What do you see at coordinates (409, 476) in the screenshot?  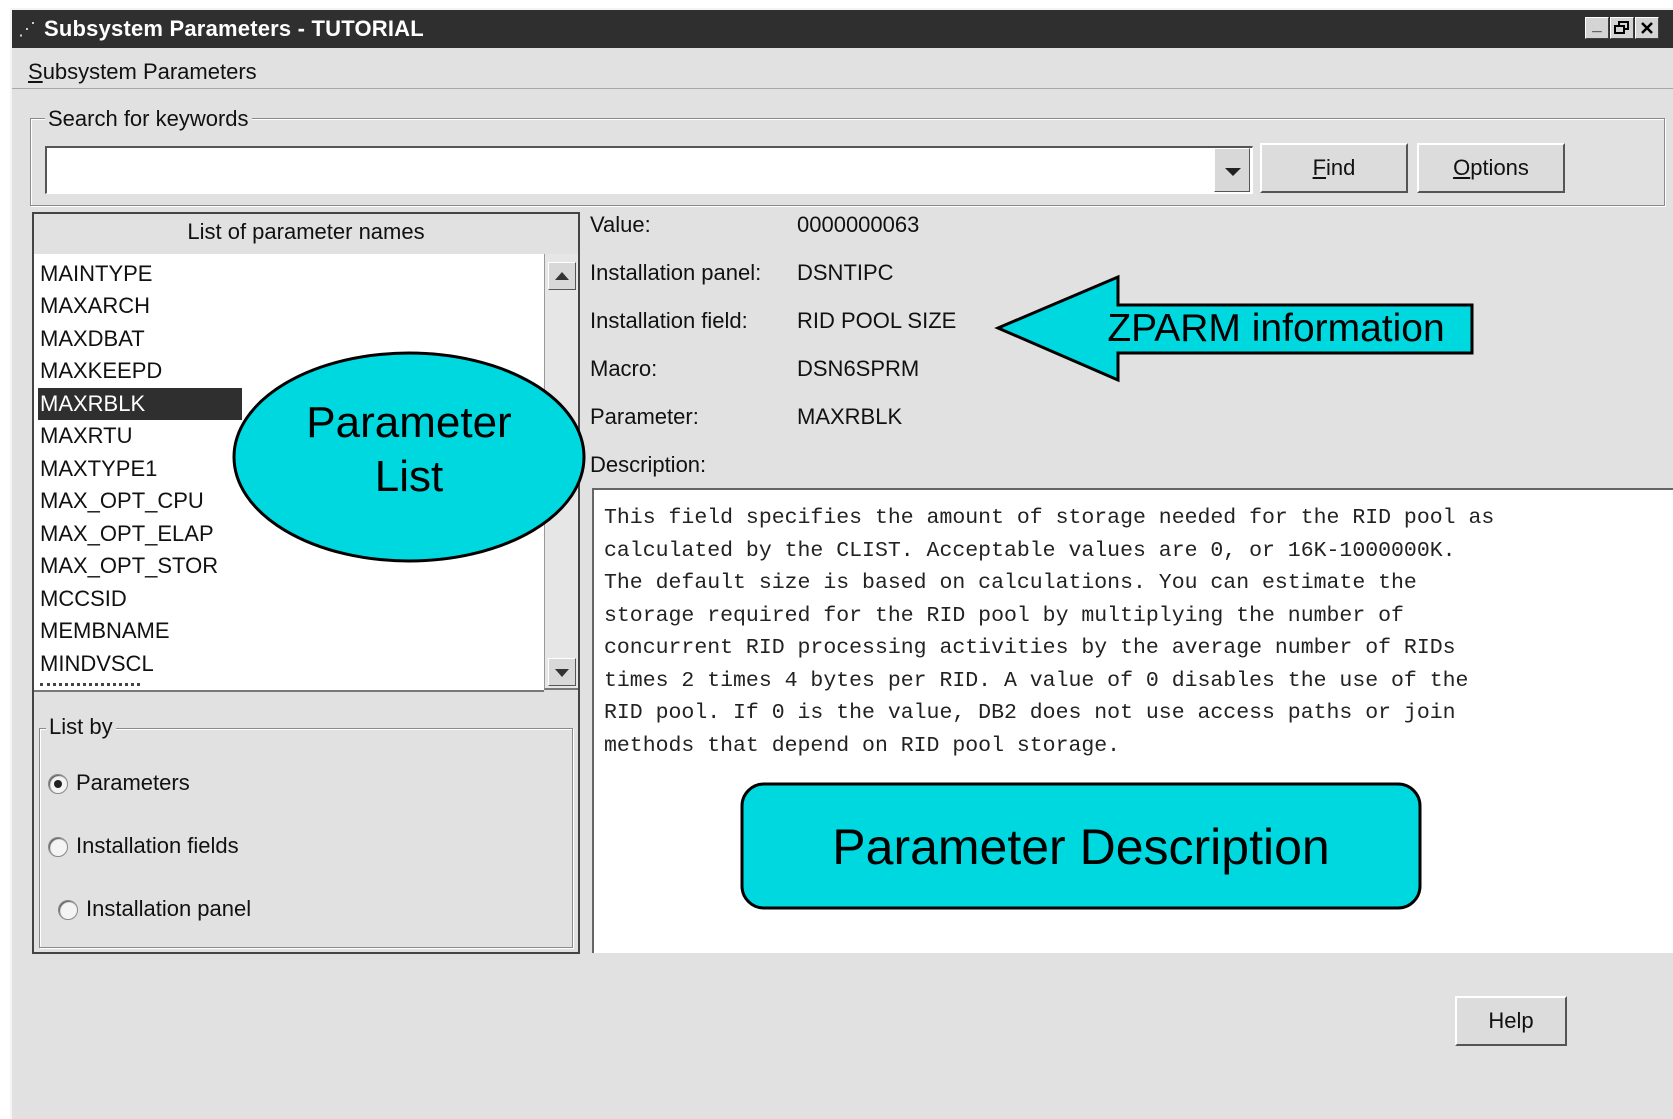 I see `callout-line: List` at bounding box center [409, 476].